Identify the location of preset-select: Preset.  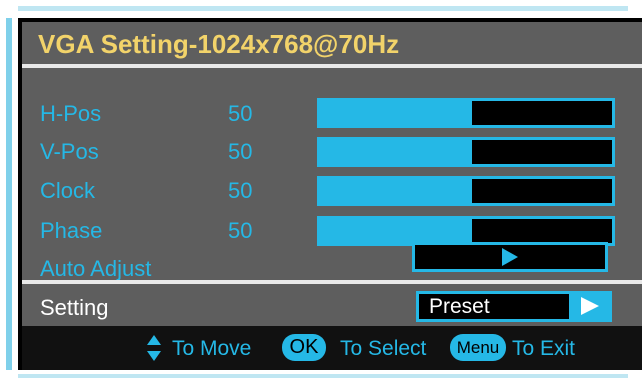
(514, 306).